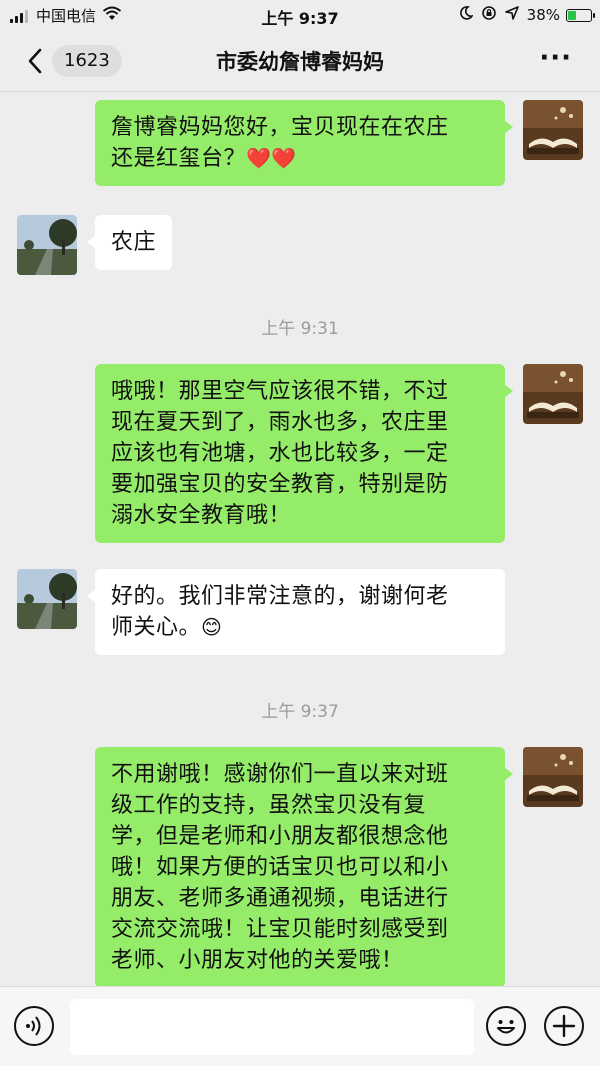 The height and width of the screenshot is (1066, 600). What do you see at coordinates (272, 1027) in the screenshot?
I see `message-input` at bounding box center [272, 1027].